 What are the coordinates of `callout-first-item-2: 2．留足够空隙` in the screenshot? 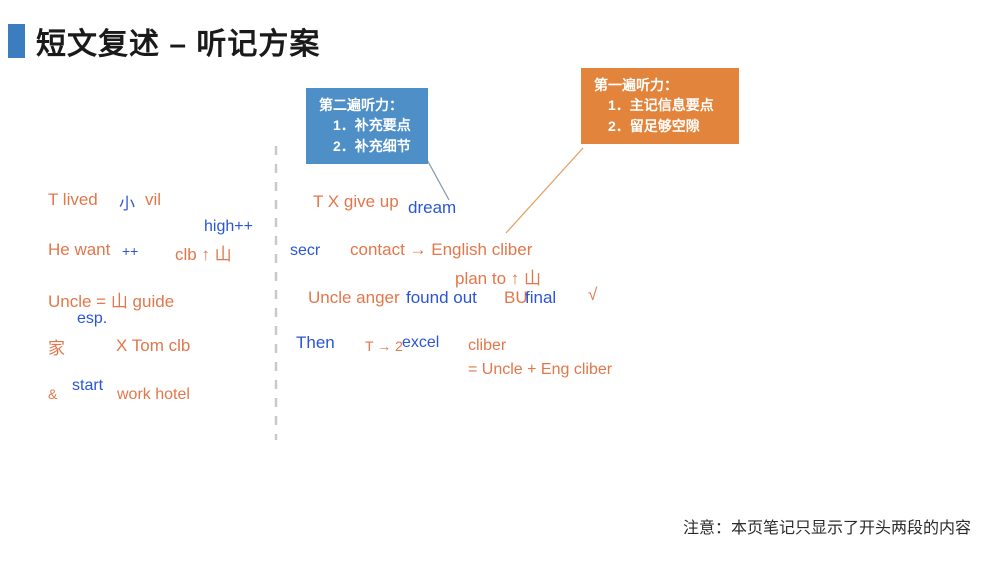 It's located at (654, 125).